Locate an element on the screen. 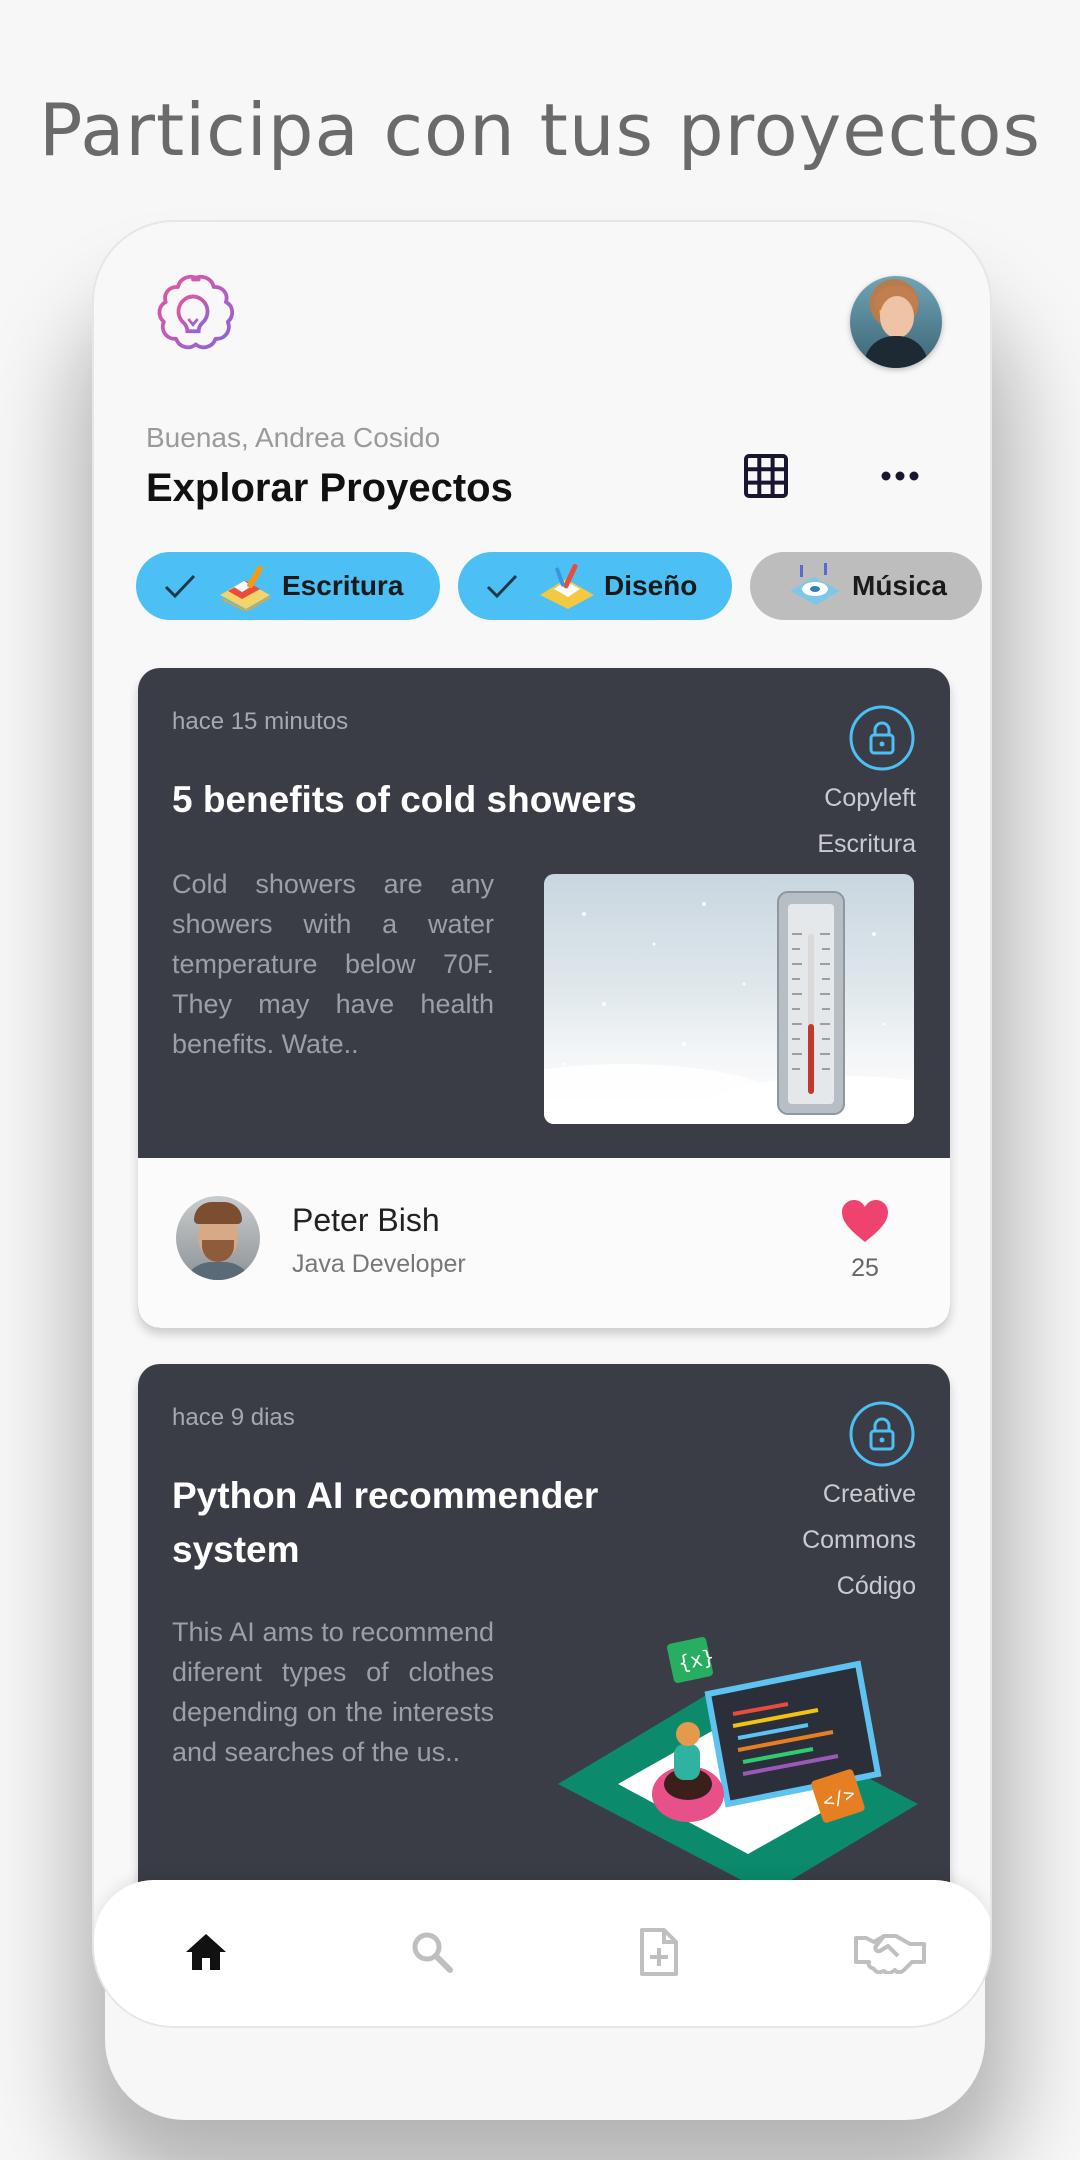 The image size is (1080, 2160). card-tag: Creative is located at coordinates (869, 1494).